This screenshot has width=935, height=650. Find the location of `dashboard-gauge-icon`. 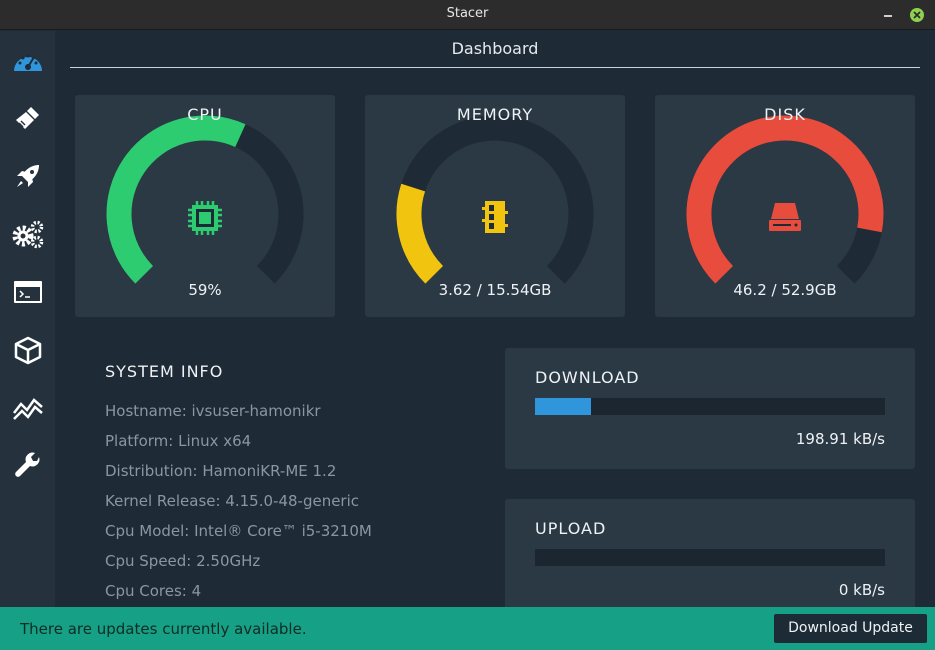

dashboard-gauge-icon is located at coordinates (27, 62).